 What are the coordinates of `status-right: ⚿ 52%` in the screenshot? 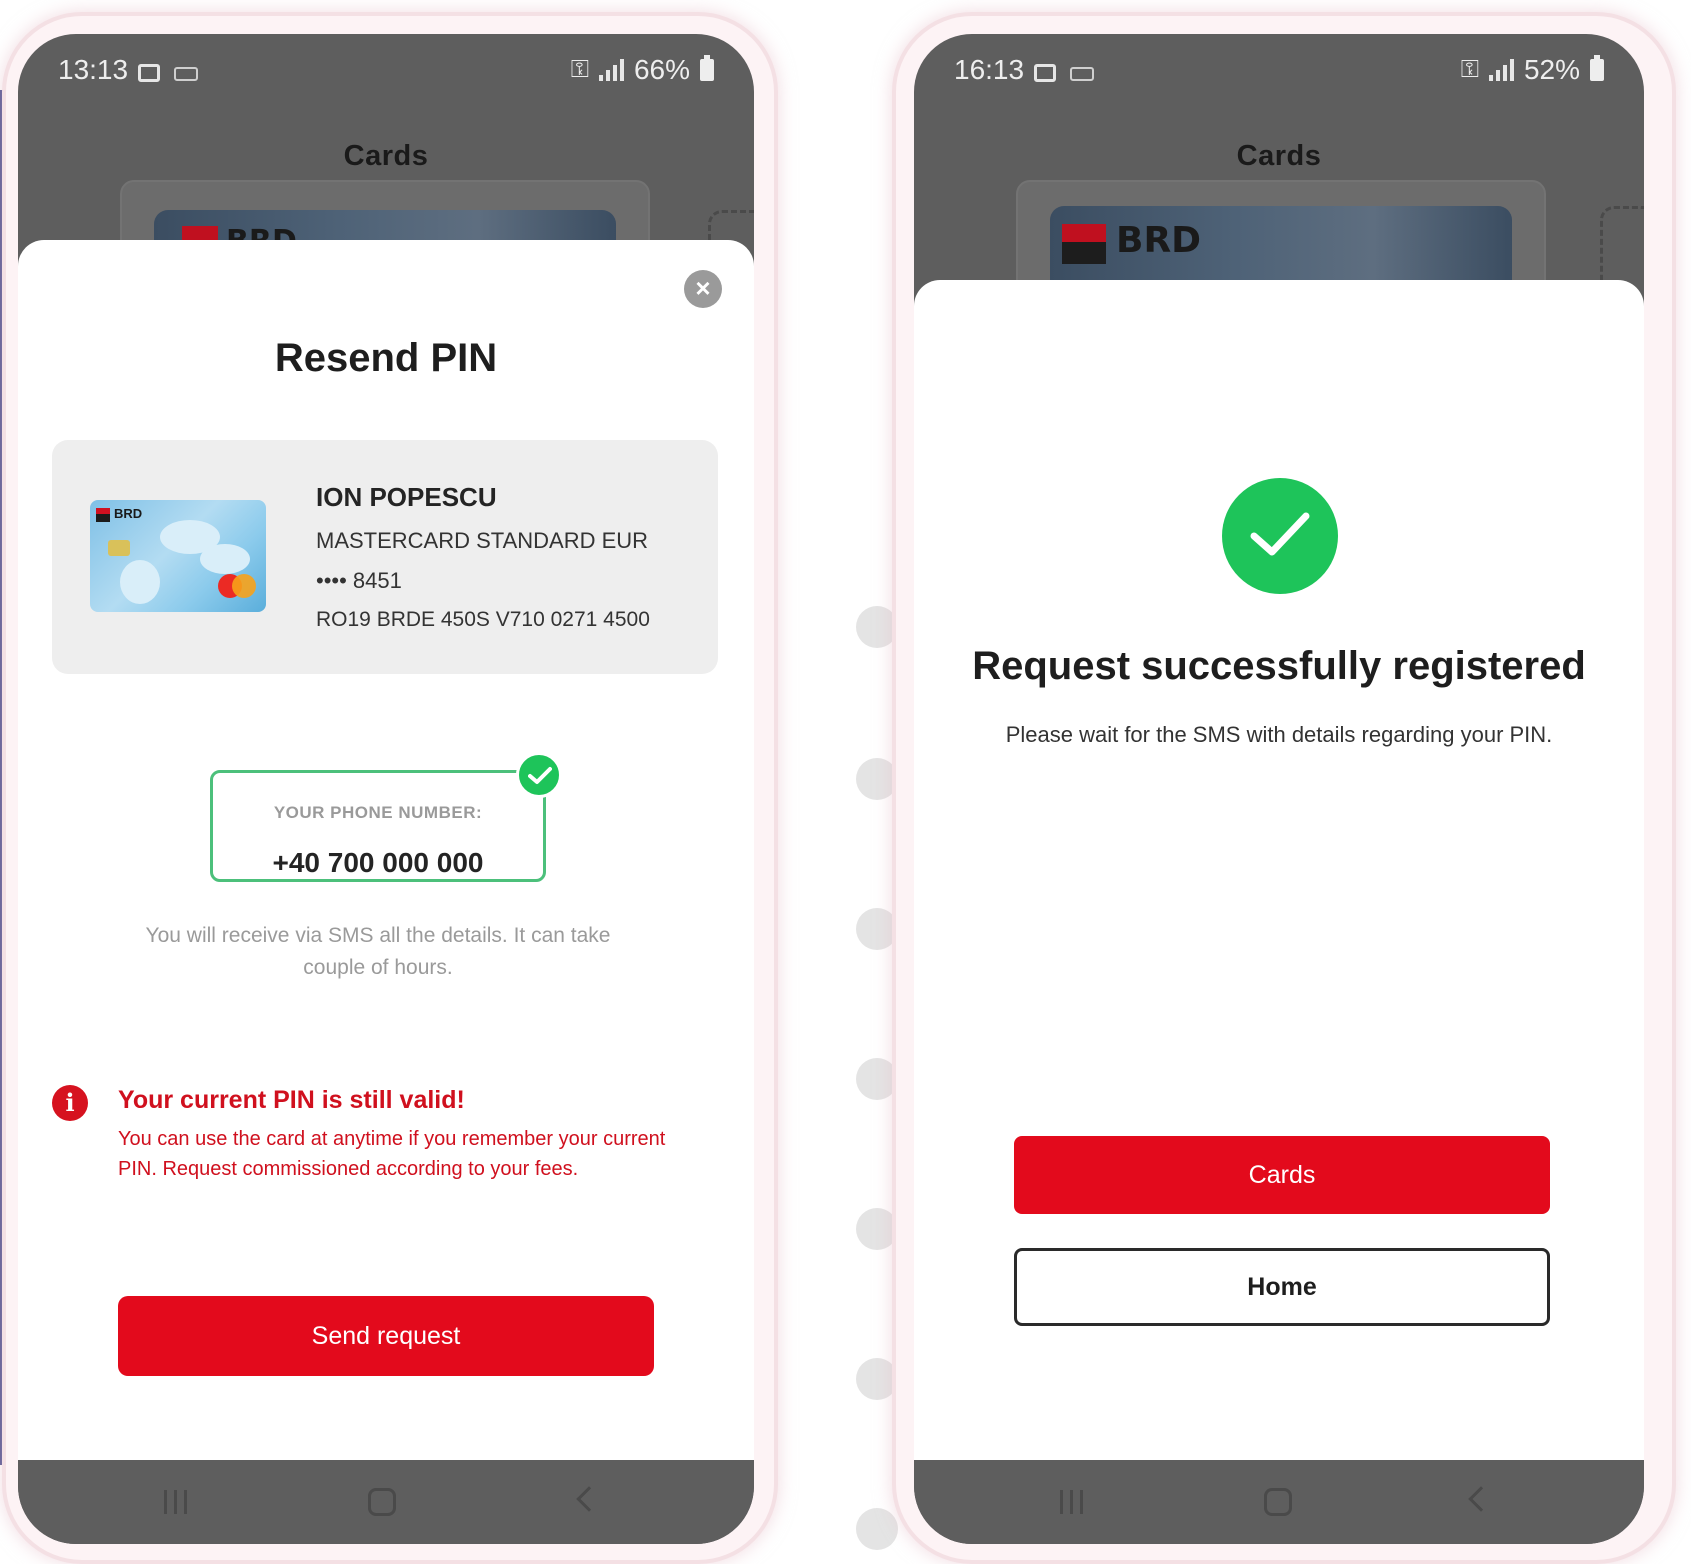 It's located at (1532, 70).